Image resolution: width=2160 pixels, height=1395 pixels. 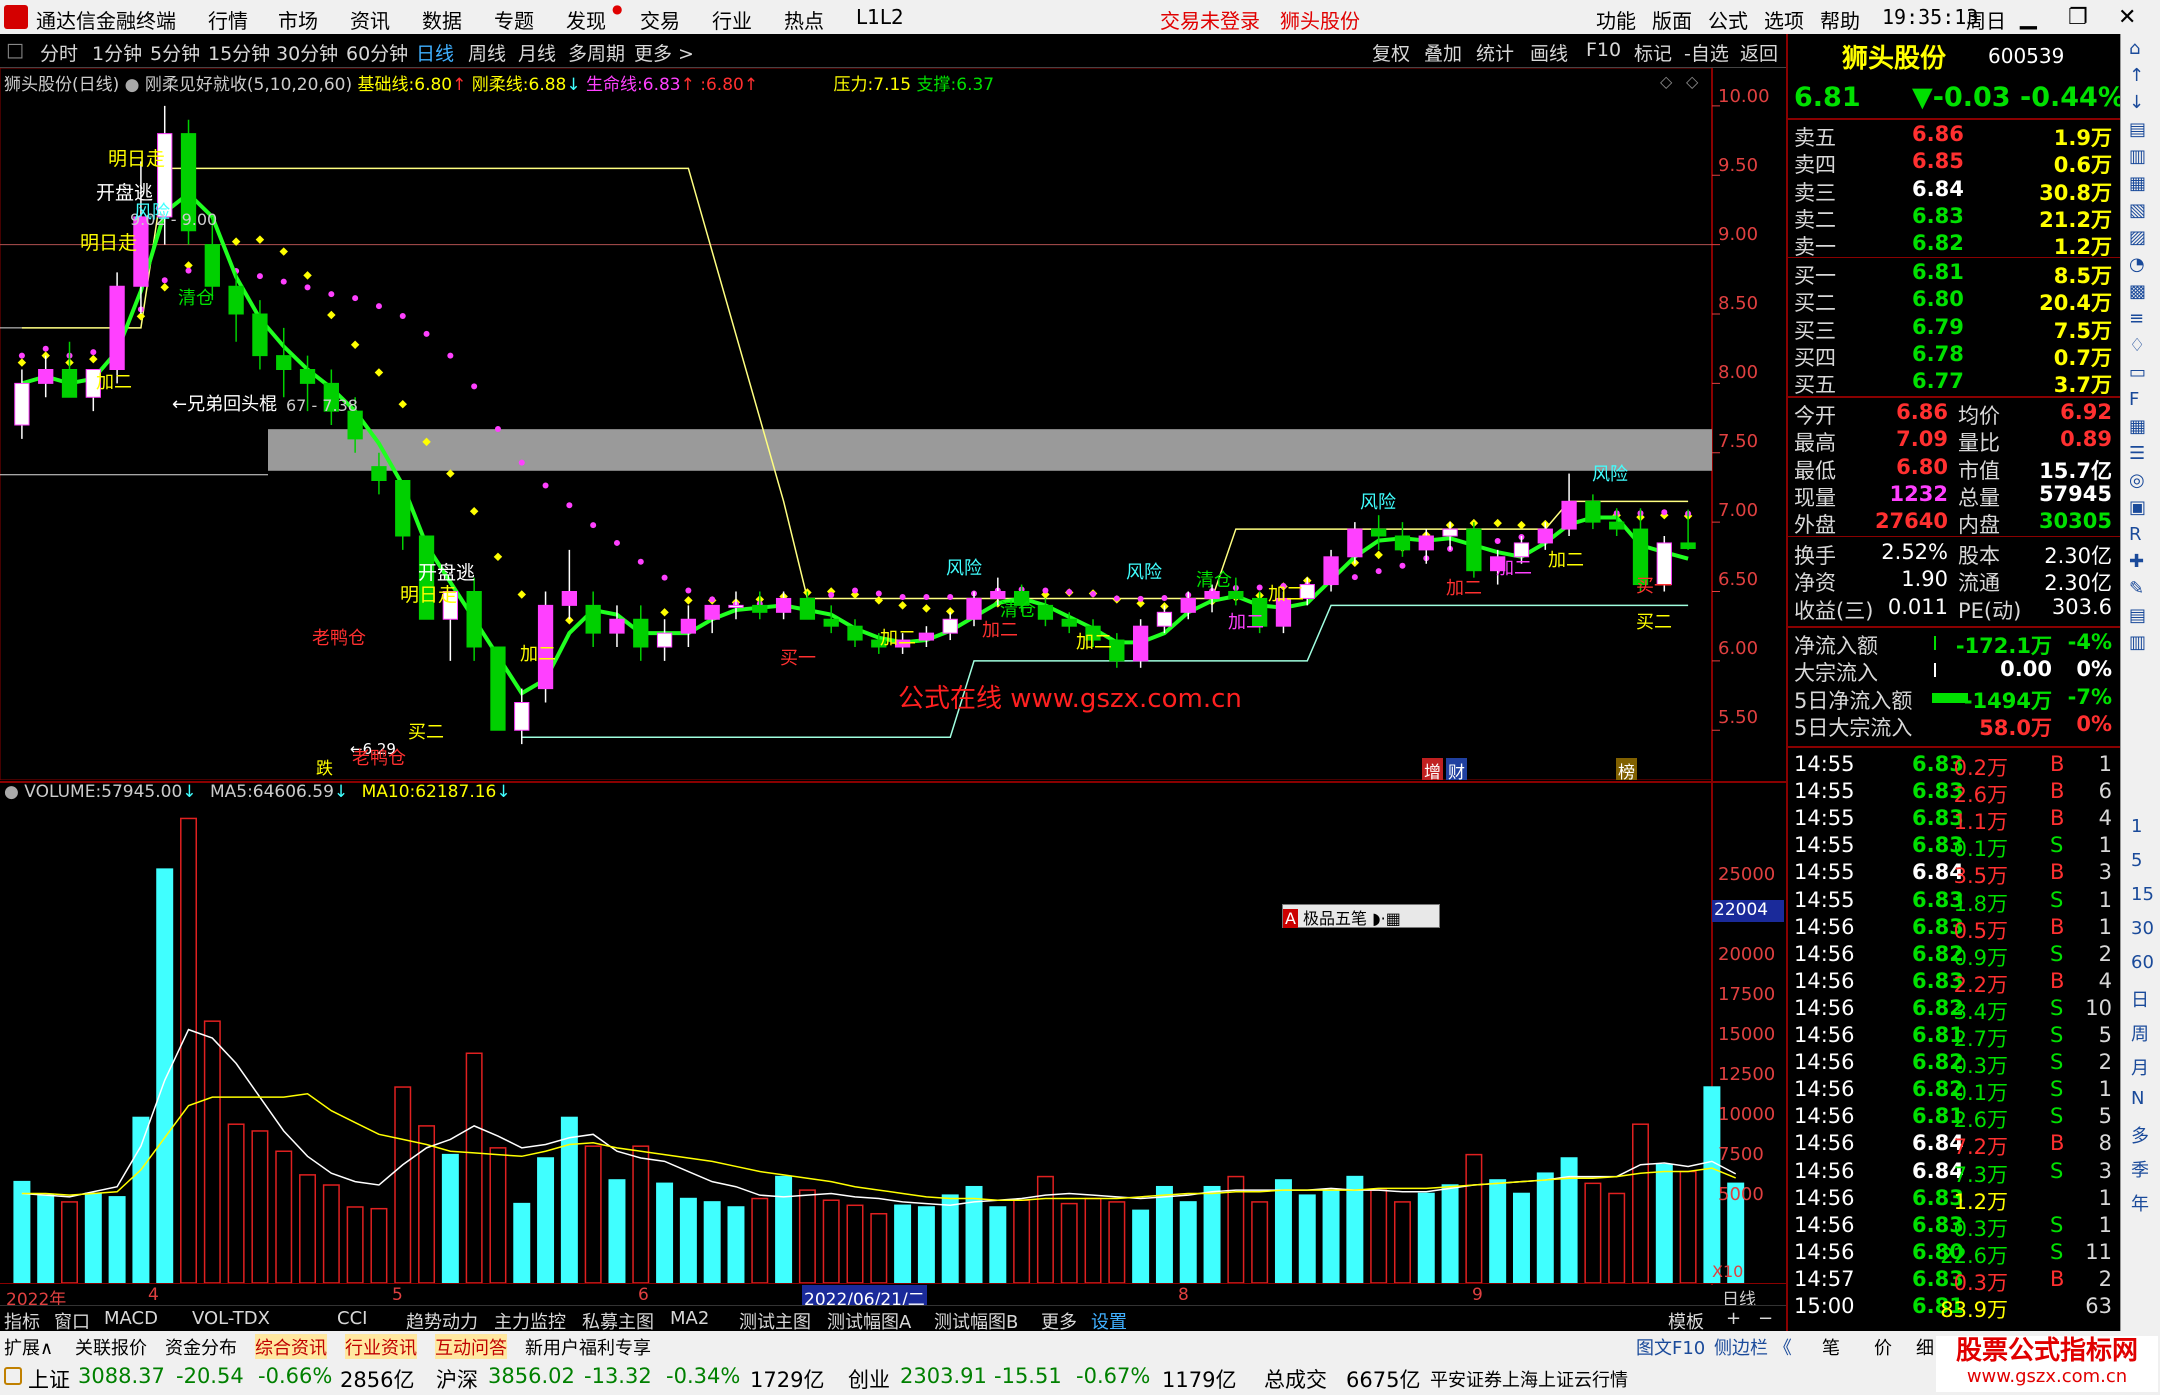 I want to click on period-tab: 60分钟, so click(x=377, y=52).